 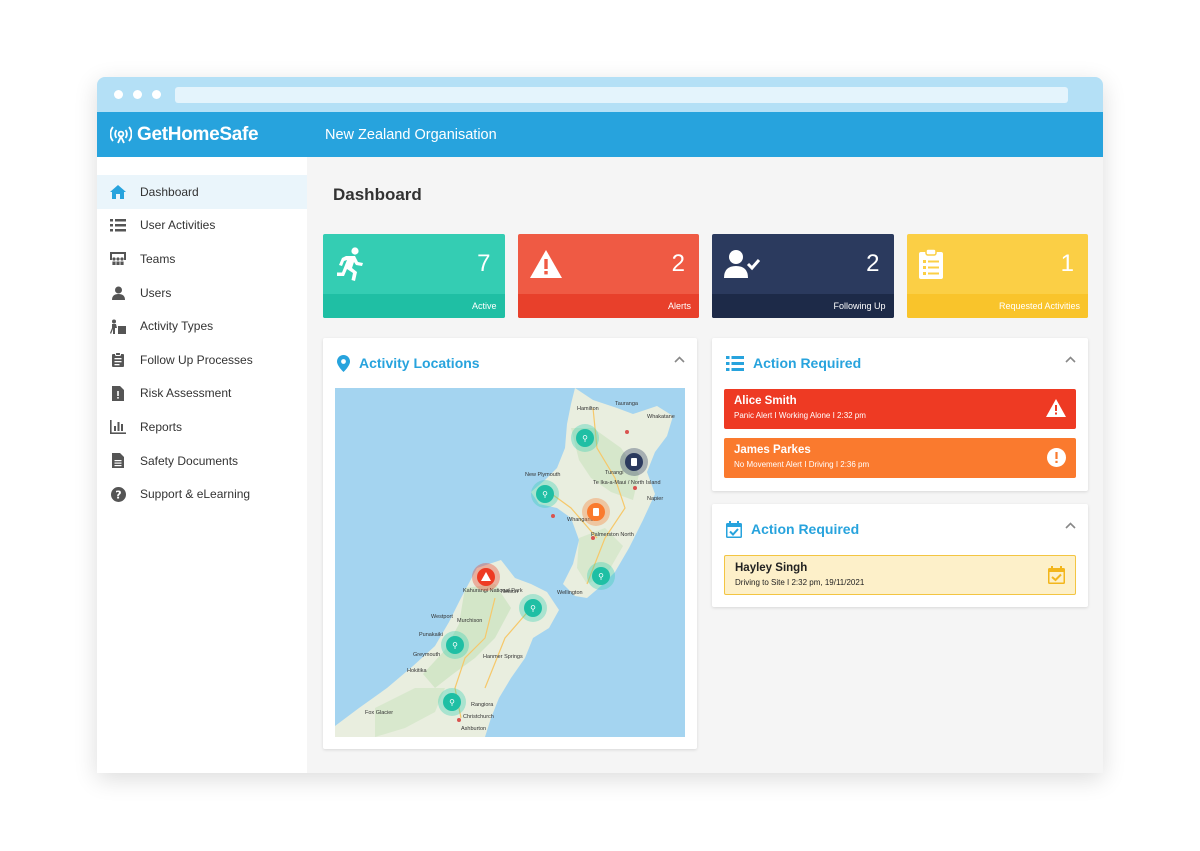 I want to click on map-label: Westport, so click(x=442, y=617).